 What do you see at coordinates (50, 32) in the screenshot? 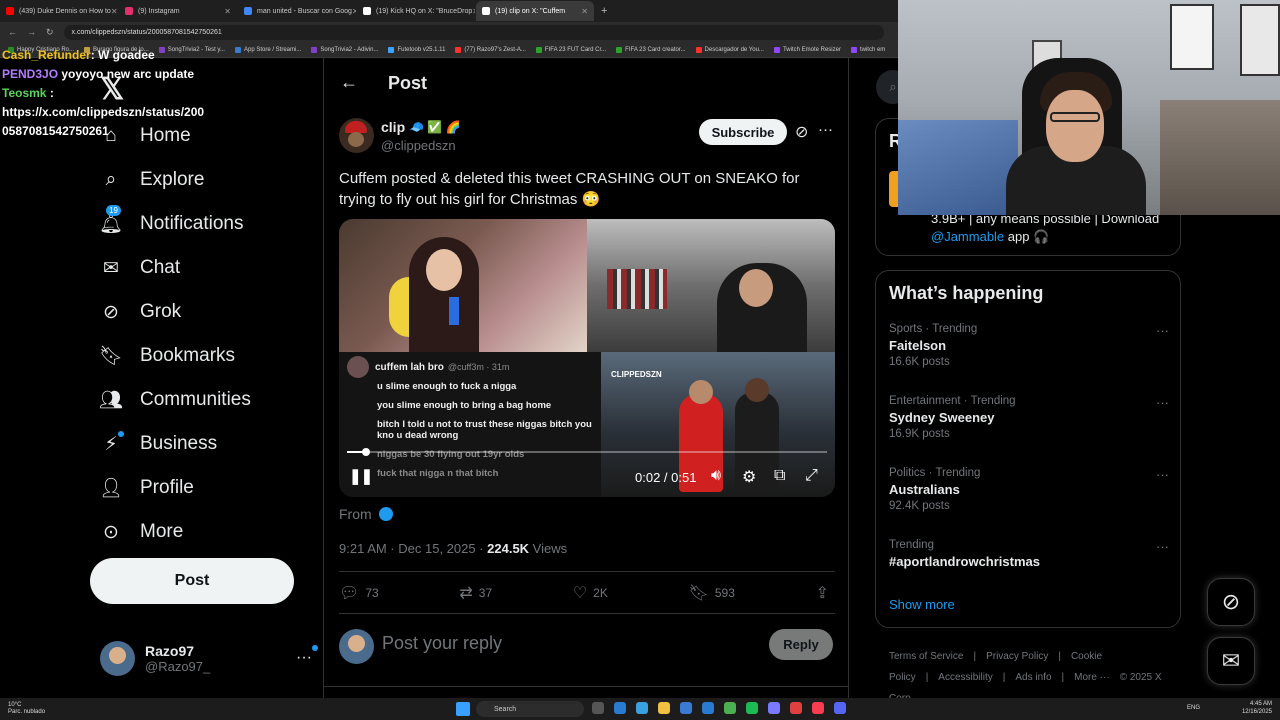
I see `reload-icon: ↻` at bounding box center [50, 32].